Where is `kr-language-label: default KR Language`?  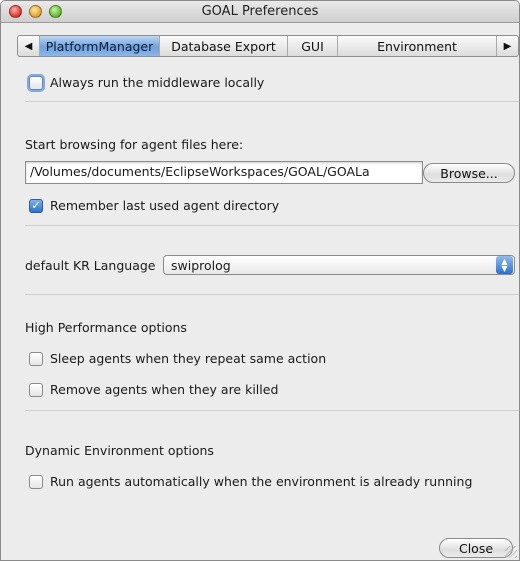
kr-language-label: default KR Language is located at coordinates (90, 265).